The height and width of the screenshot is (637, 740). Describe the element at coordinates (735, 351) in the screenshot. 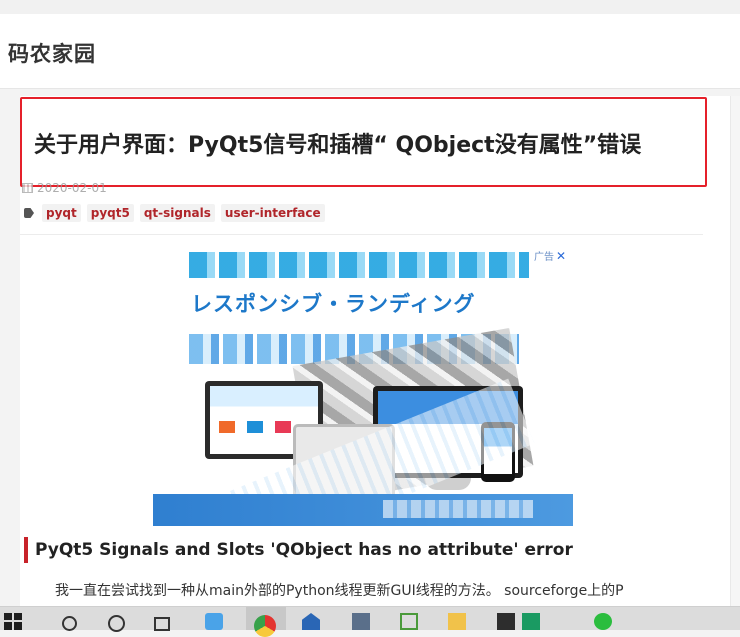

I see `scrollbar` at that location.